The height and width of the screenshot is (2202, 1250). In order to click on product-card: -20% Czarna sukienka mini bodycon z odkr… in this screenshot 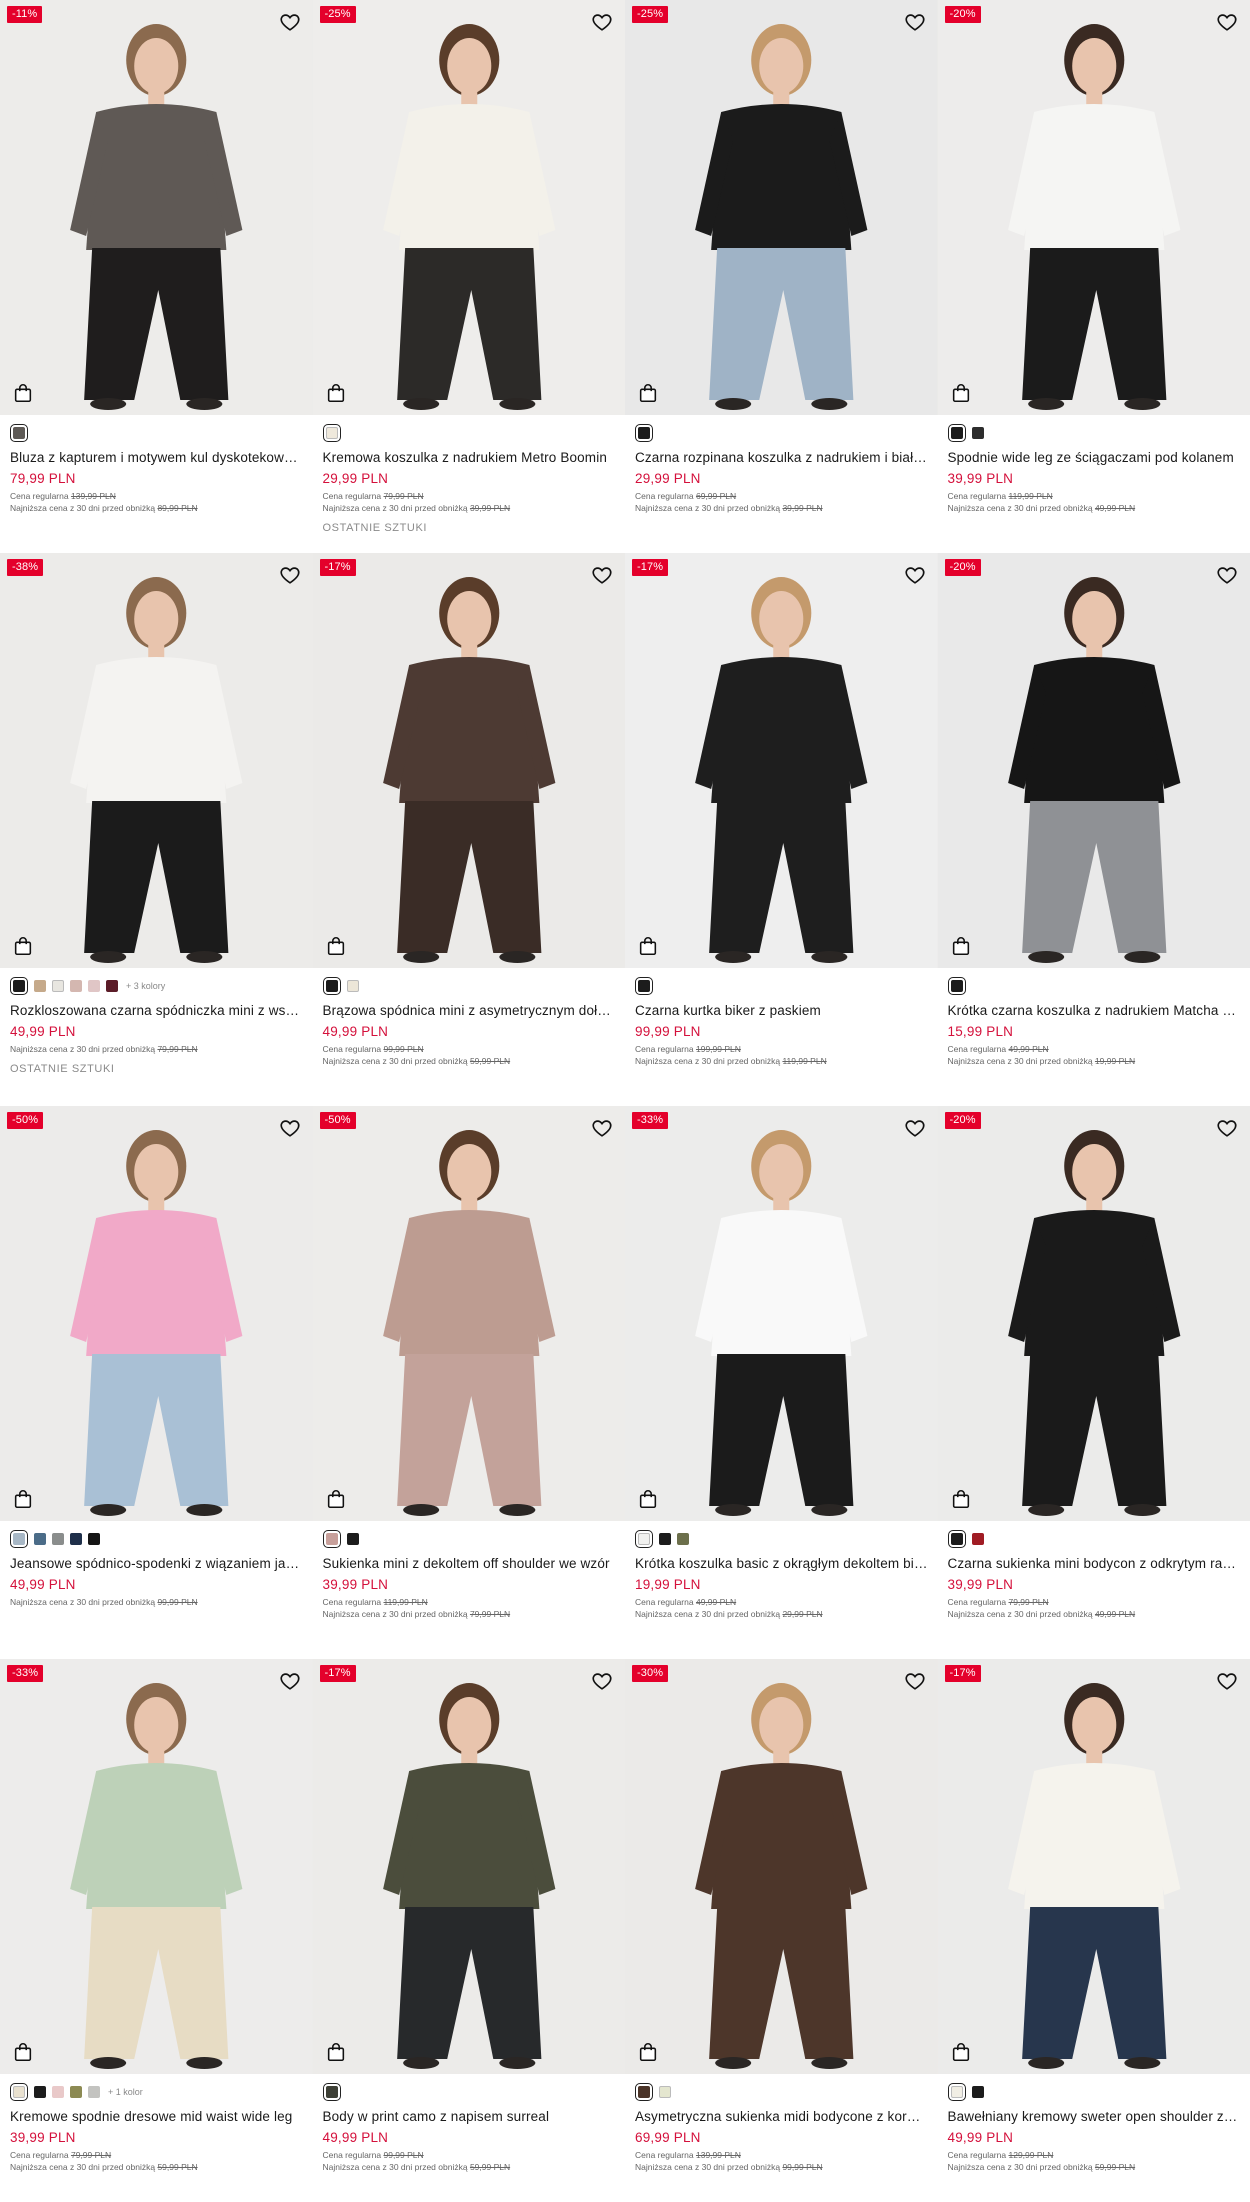, I will do `click(1093, 1382)`.